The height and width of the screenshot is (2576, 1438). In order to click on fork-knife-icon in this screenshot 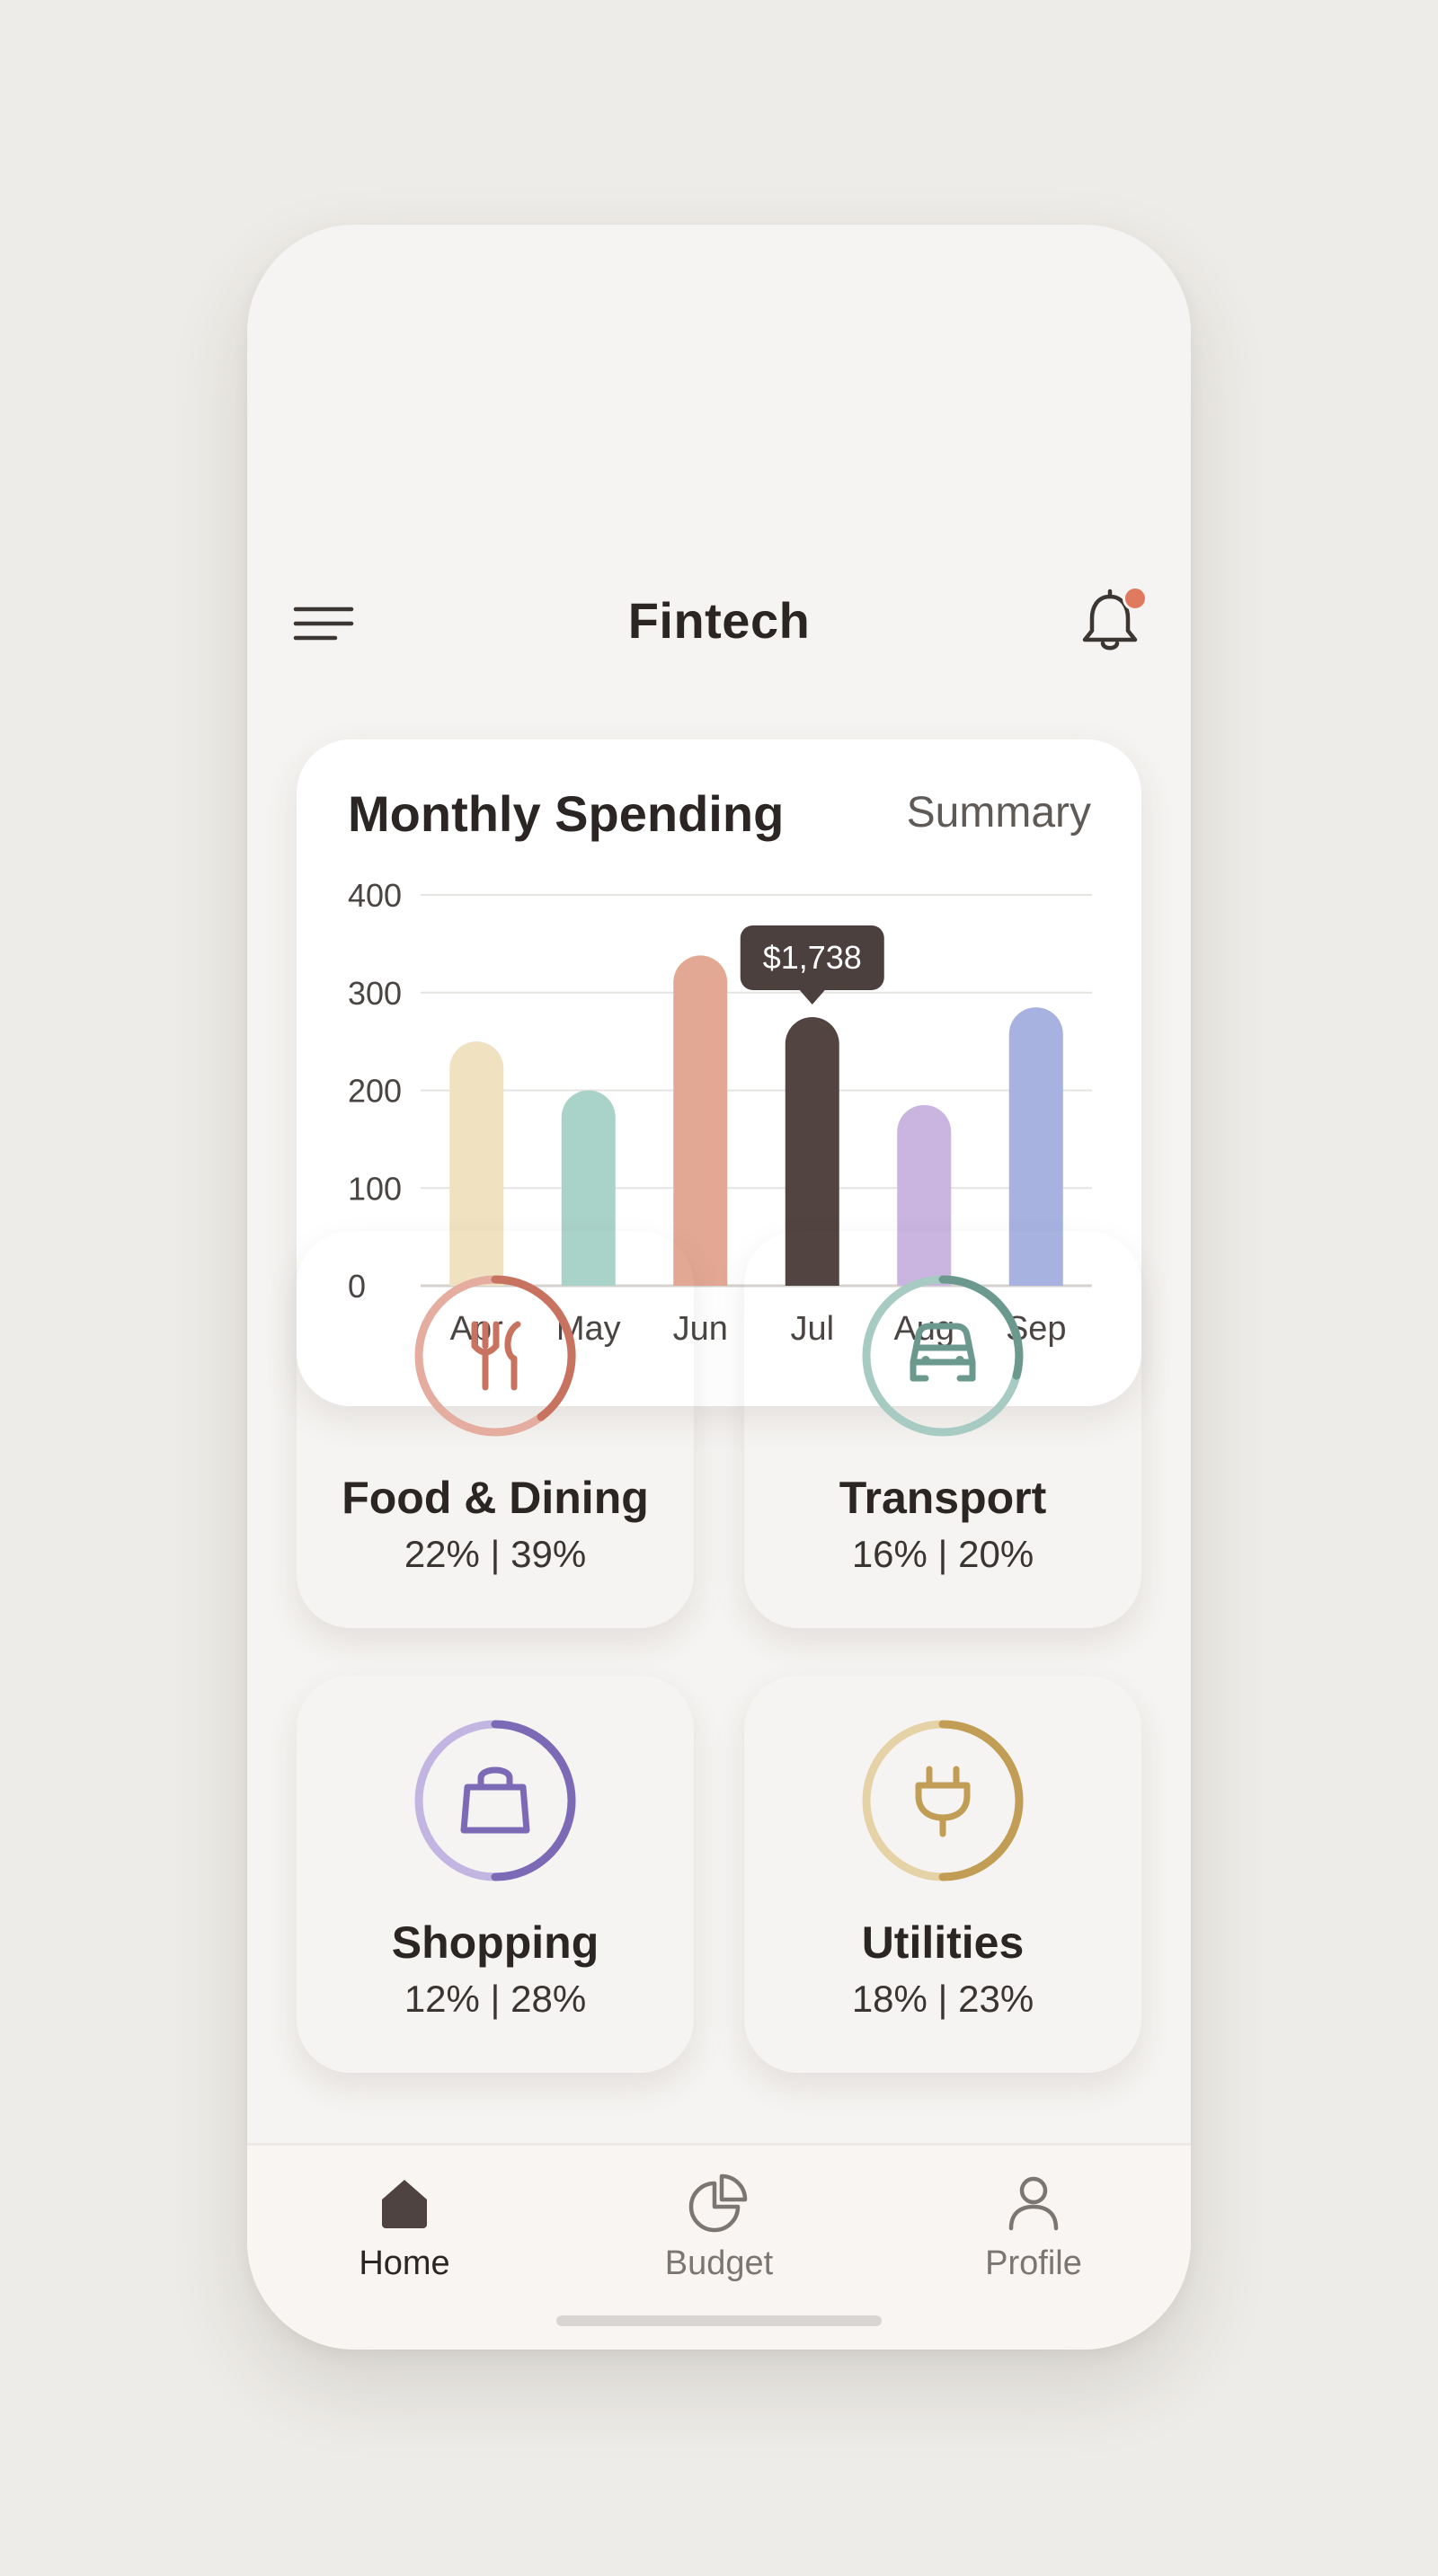, I will do `click(496, 1356)`.